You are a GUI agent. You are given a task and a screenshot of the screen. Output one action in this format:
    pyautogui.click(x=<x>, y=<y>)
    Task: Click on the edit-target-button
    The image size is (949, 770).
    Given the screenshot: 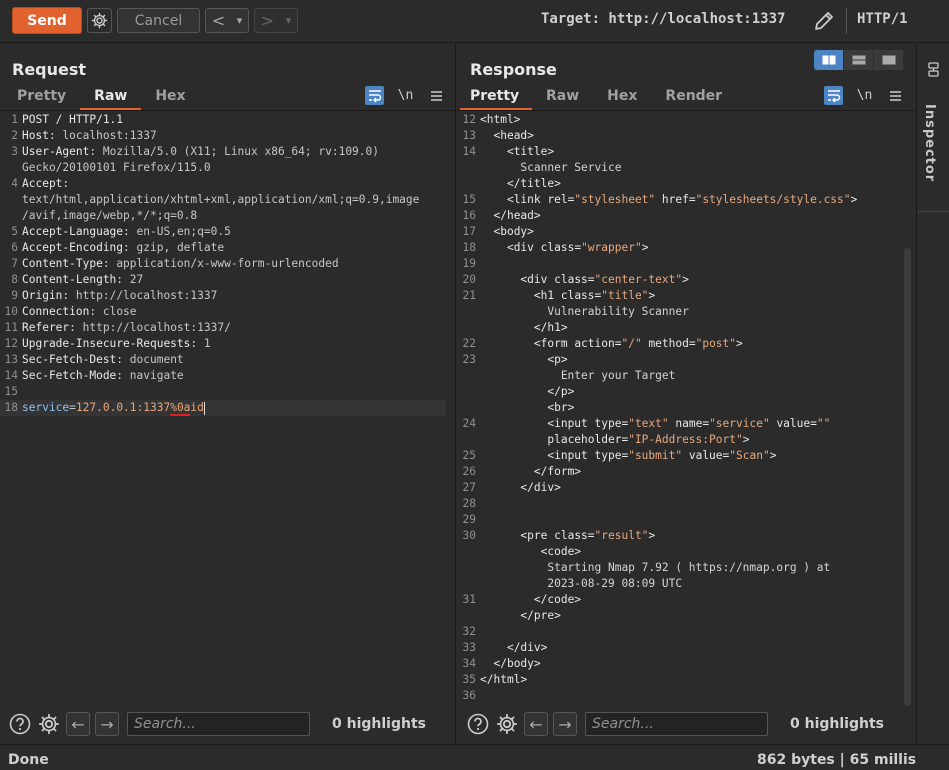 What is the action you would take?
    pyautogui.click(x=824, y=21)
    